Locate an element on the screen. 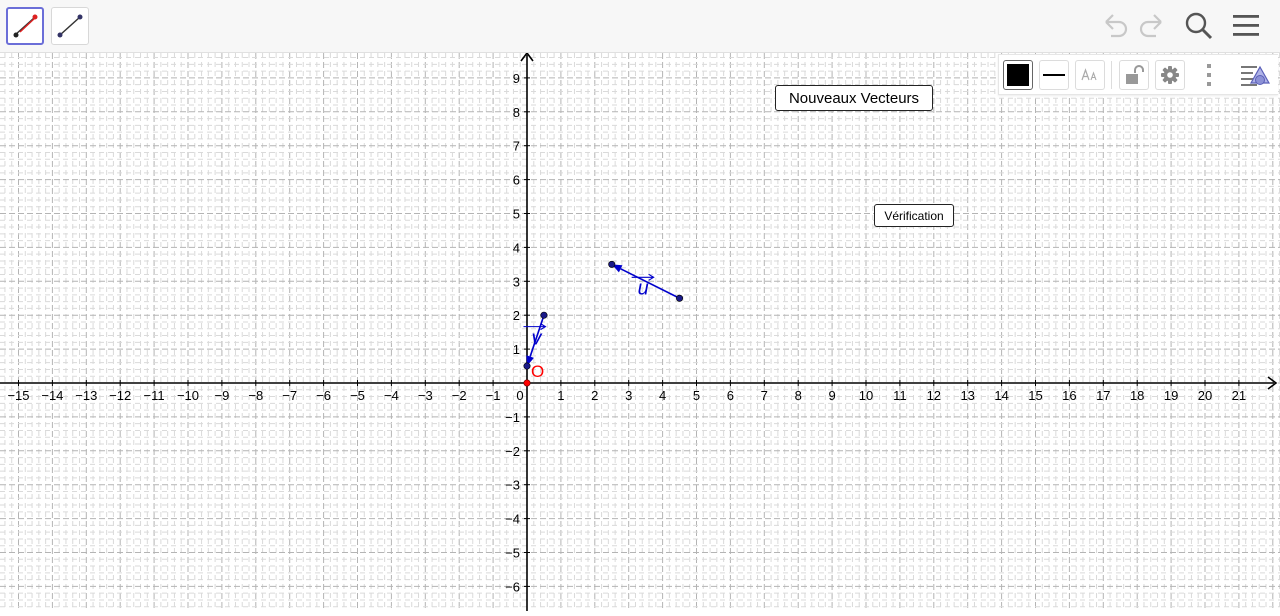 The width and height of the screenshot is (1280, 616). y-tick-label: 3 is located at coordinates (516, 281).